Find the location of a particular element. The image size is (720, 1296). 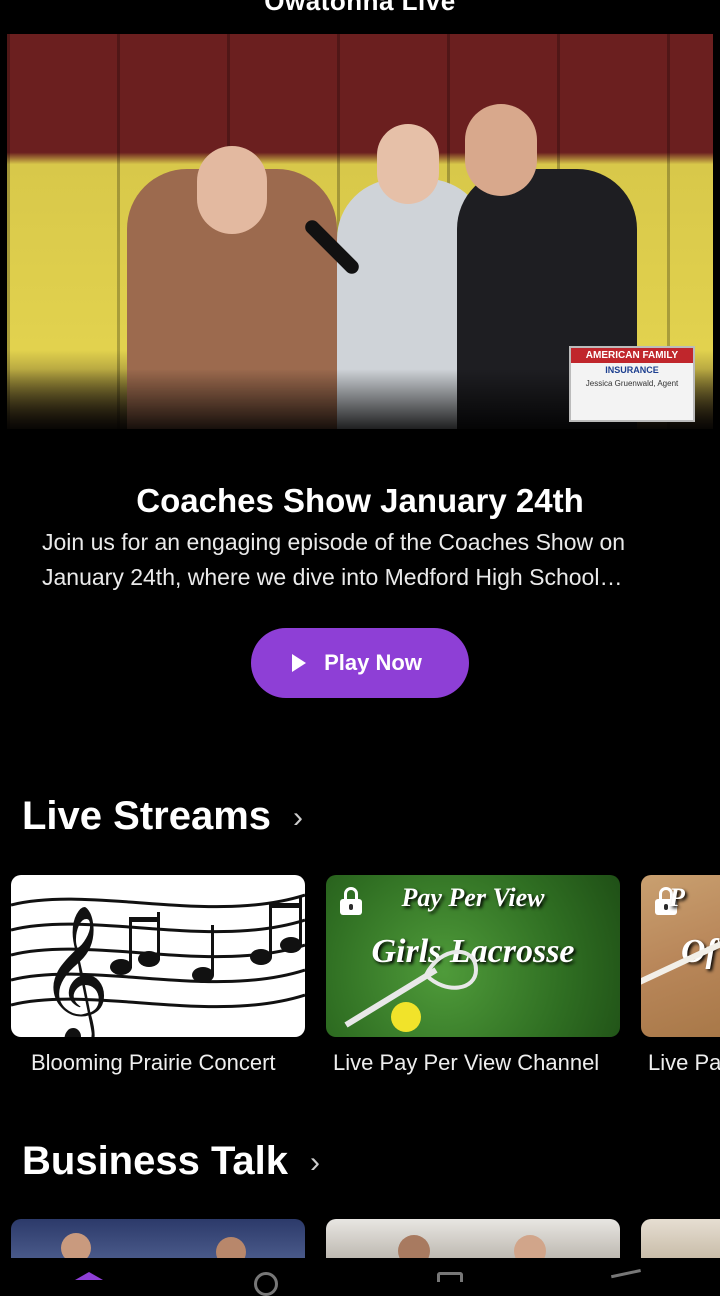

home-icon is located at coordinates (90, 1277).